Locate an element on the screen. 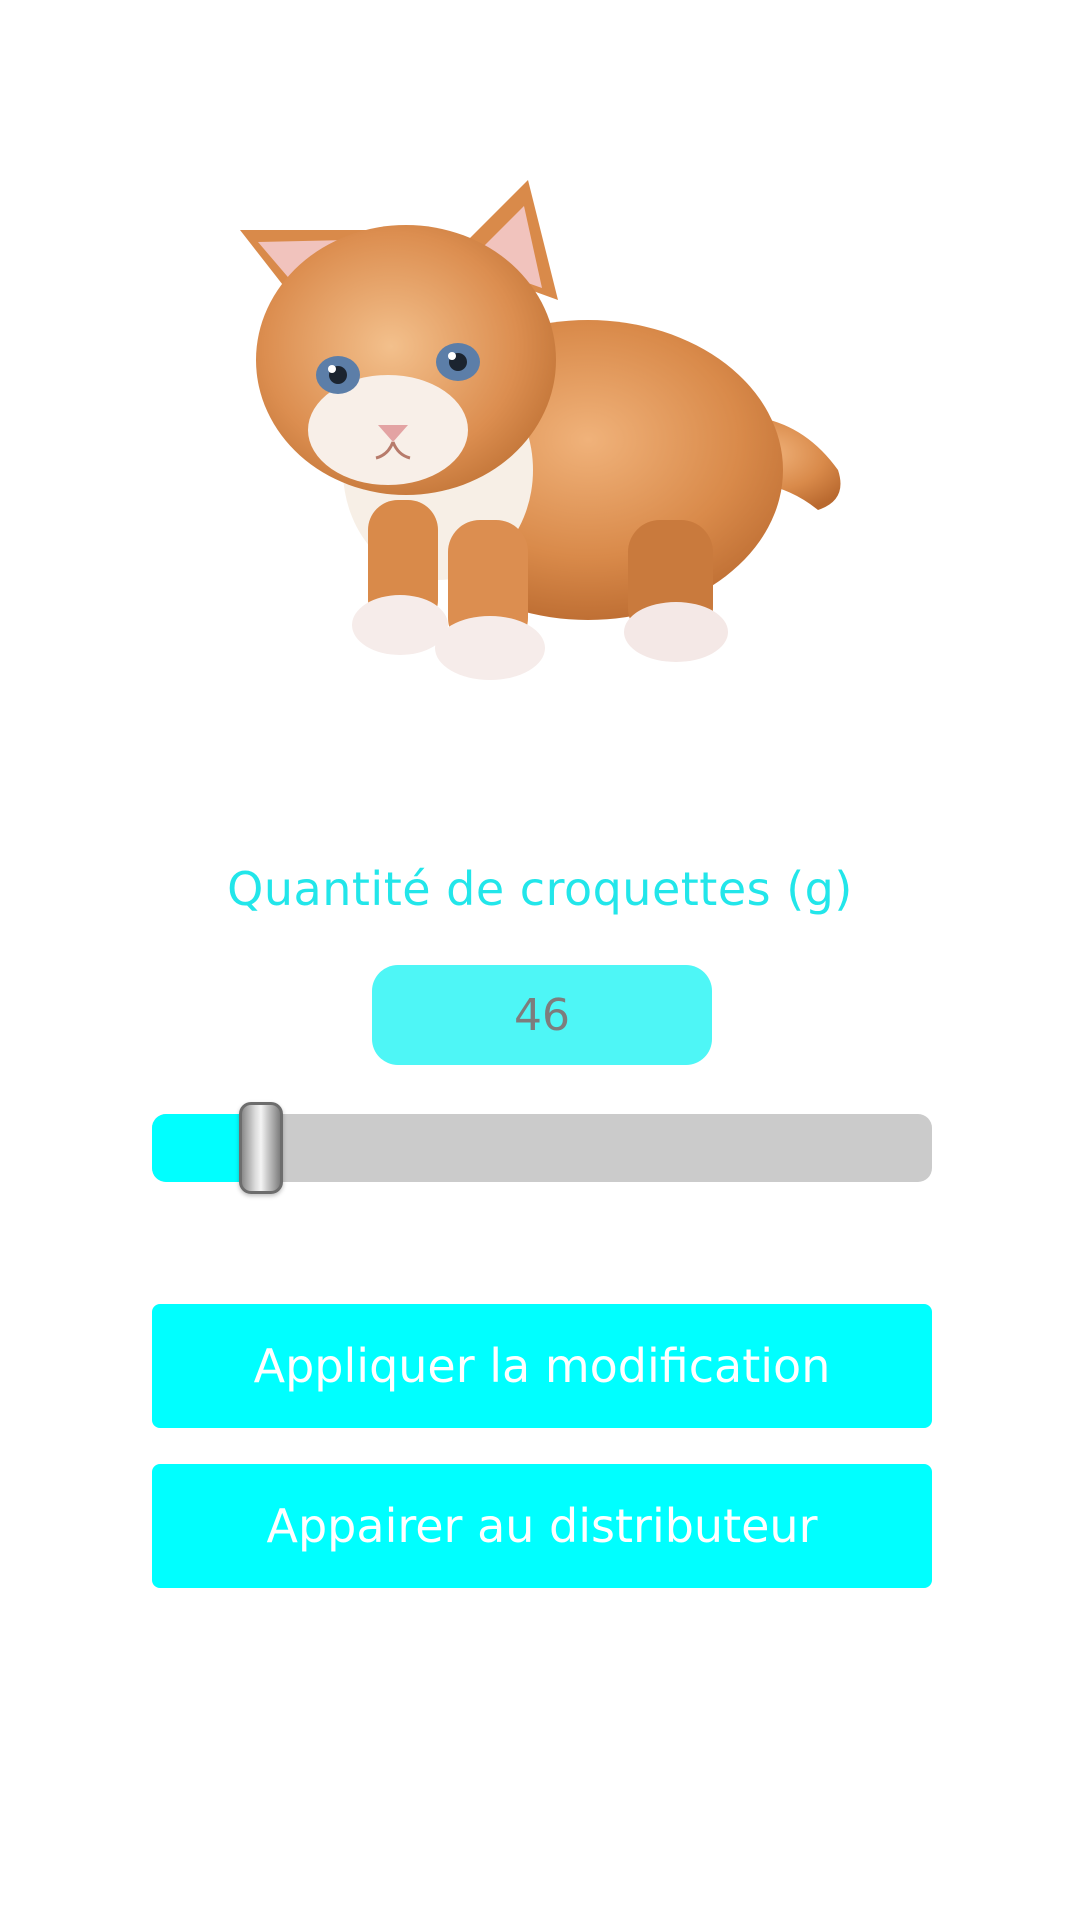 This screenshot has height=1920, width=1080. quantity-slider is located at coordinates (542, 1148).